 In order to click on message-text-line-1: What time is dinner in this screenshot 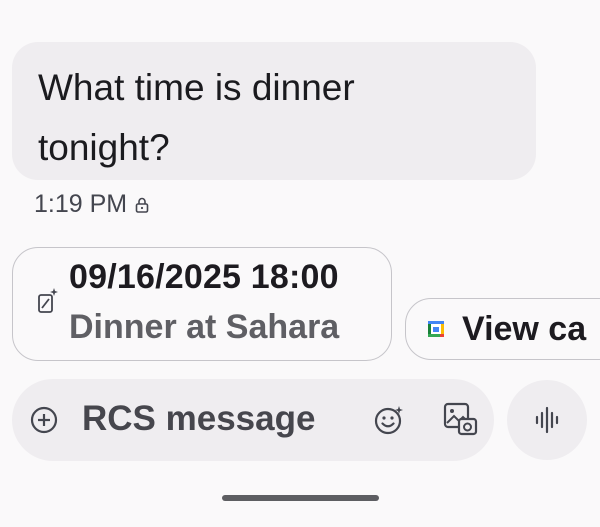, I will do `click(196, 87)`.